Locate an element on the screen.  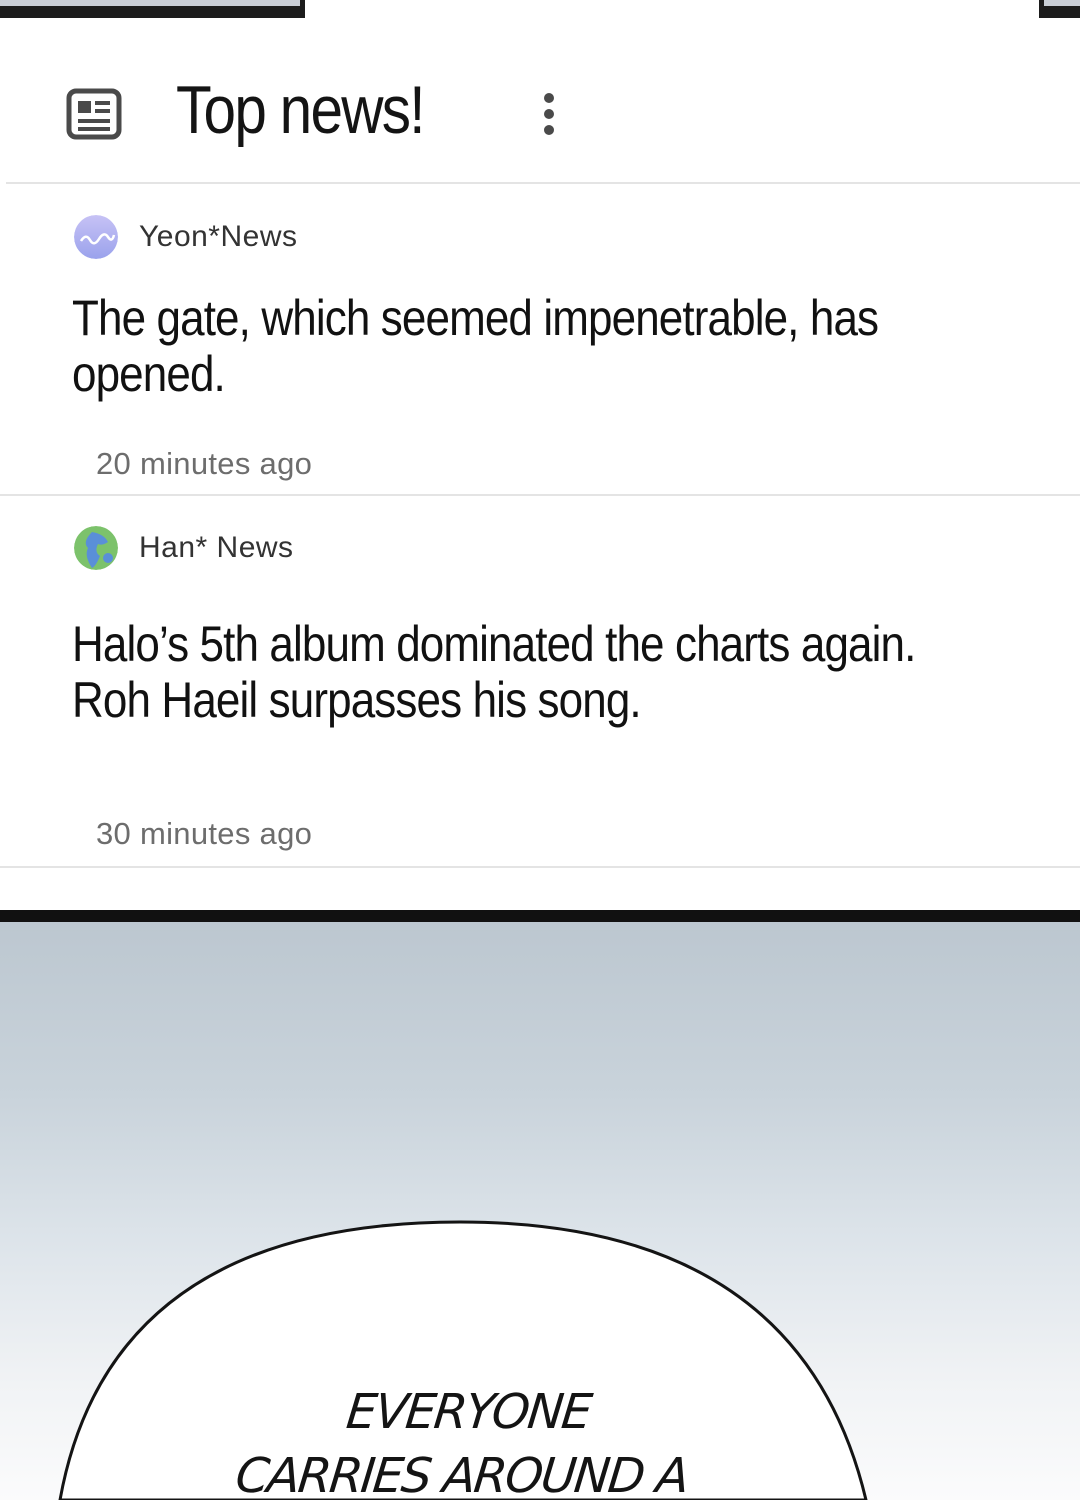
news-header: Top news! is located at coordinates (540, 101).